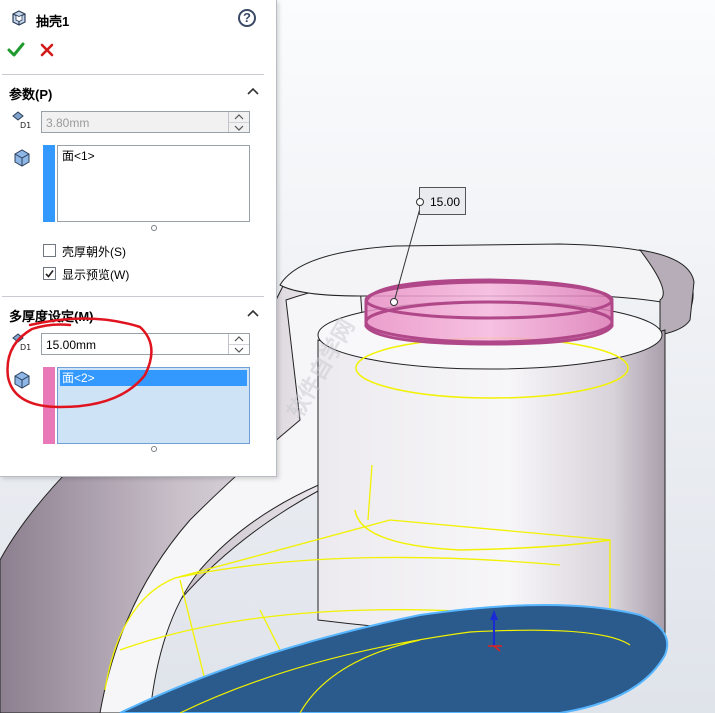 This screenshot has height=713, width=715. Describe the element at coordinates (53, 21) in the screenshot. I see `feature-title: 抽壳1` at that location.